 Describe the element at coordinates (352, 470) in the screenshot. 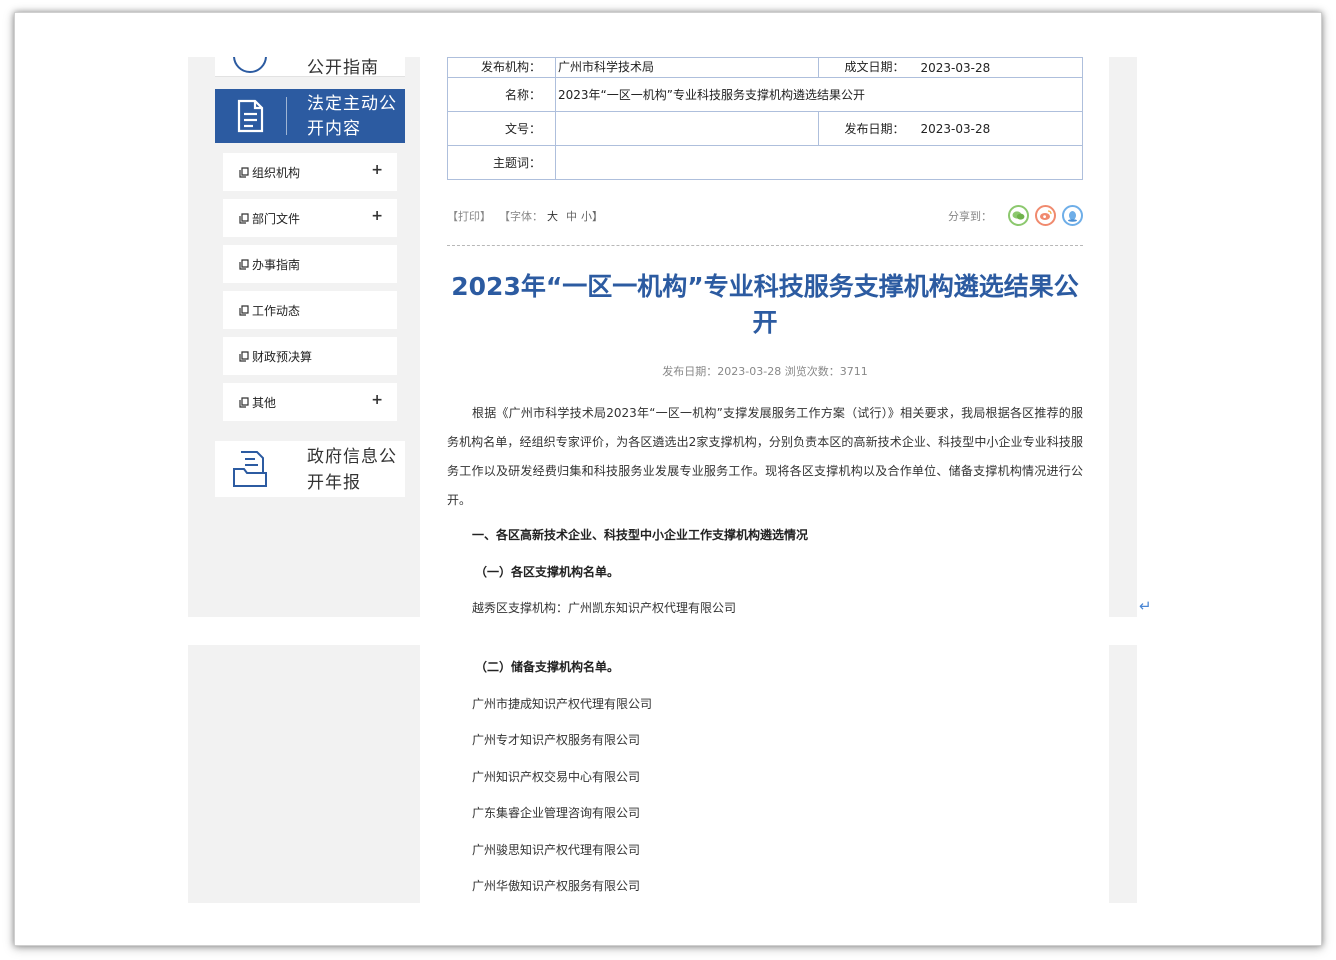

I see `sidebar-report-label: 政府信息公开年报` at that location.